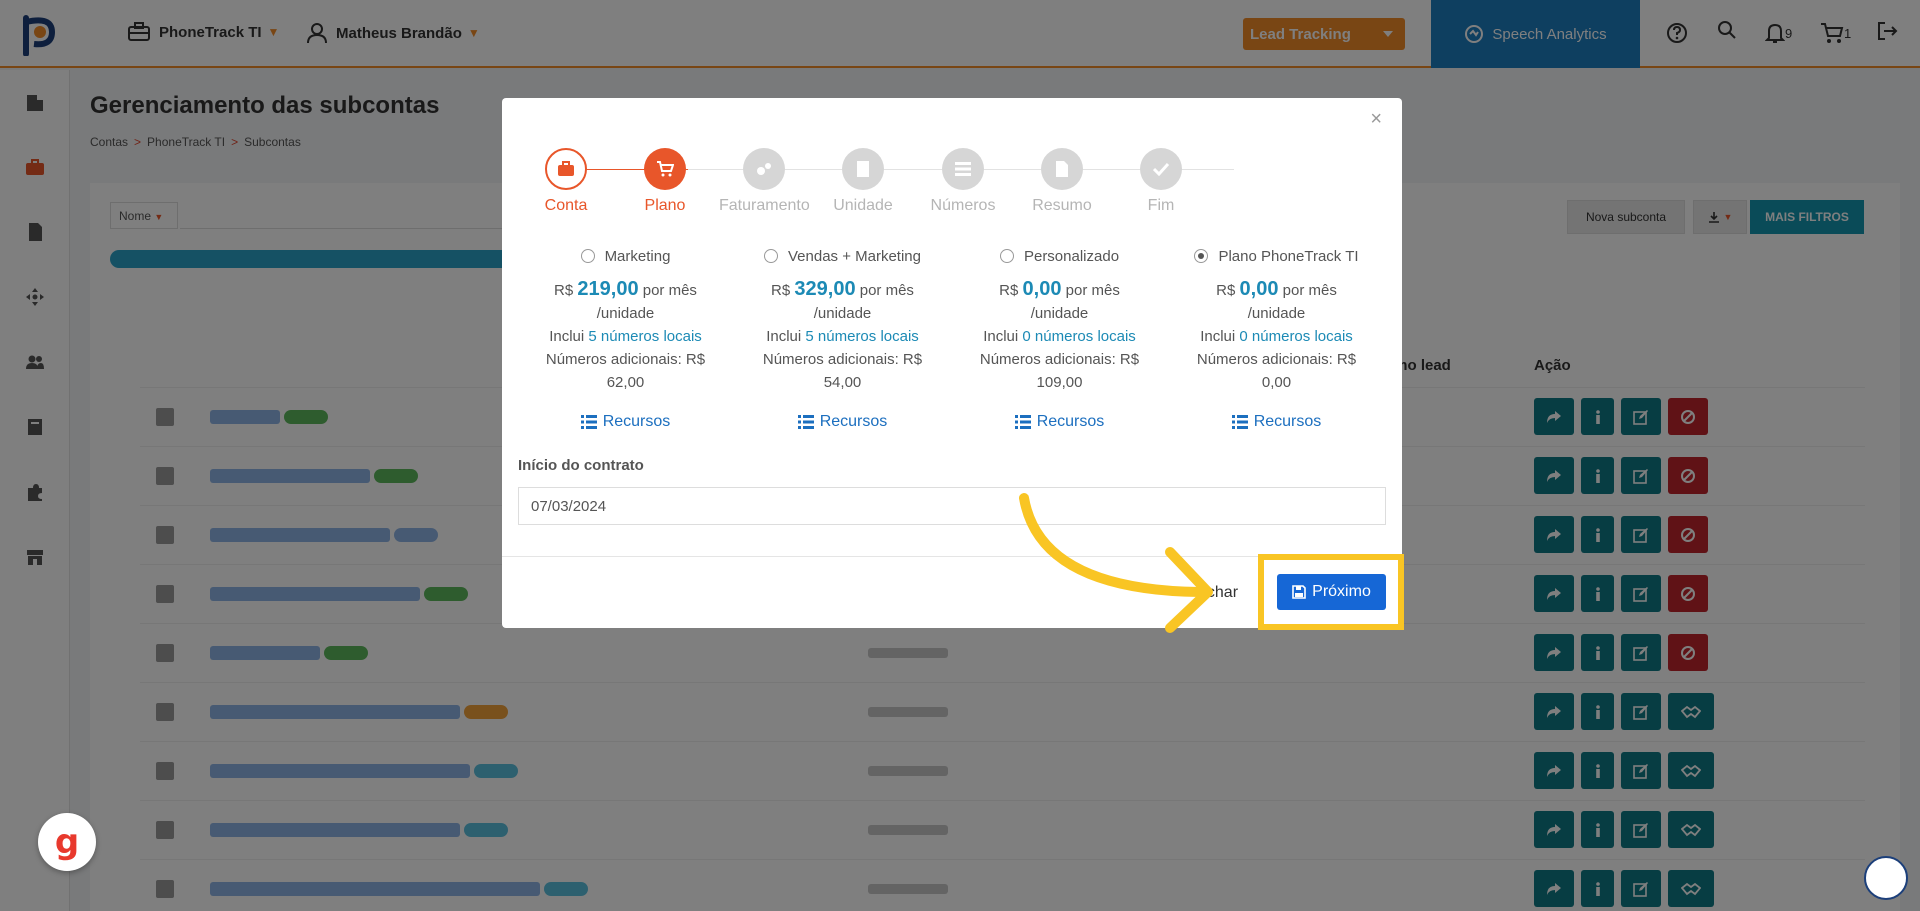 This screenshot has width=1920, height=911. I want to click on step-plano: Plano, so click(665, 181).